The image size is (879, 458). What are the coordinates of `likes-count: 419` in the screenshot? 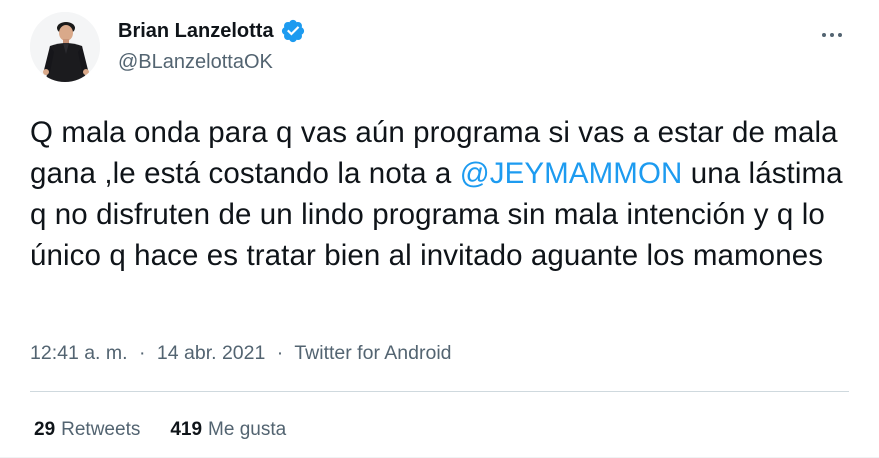 It's located at (186, 429).